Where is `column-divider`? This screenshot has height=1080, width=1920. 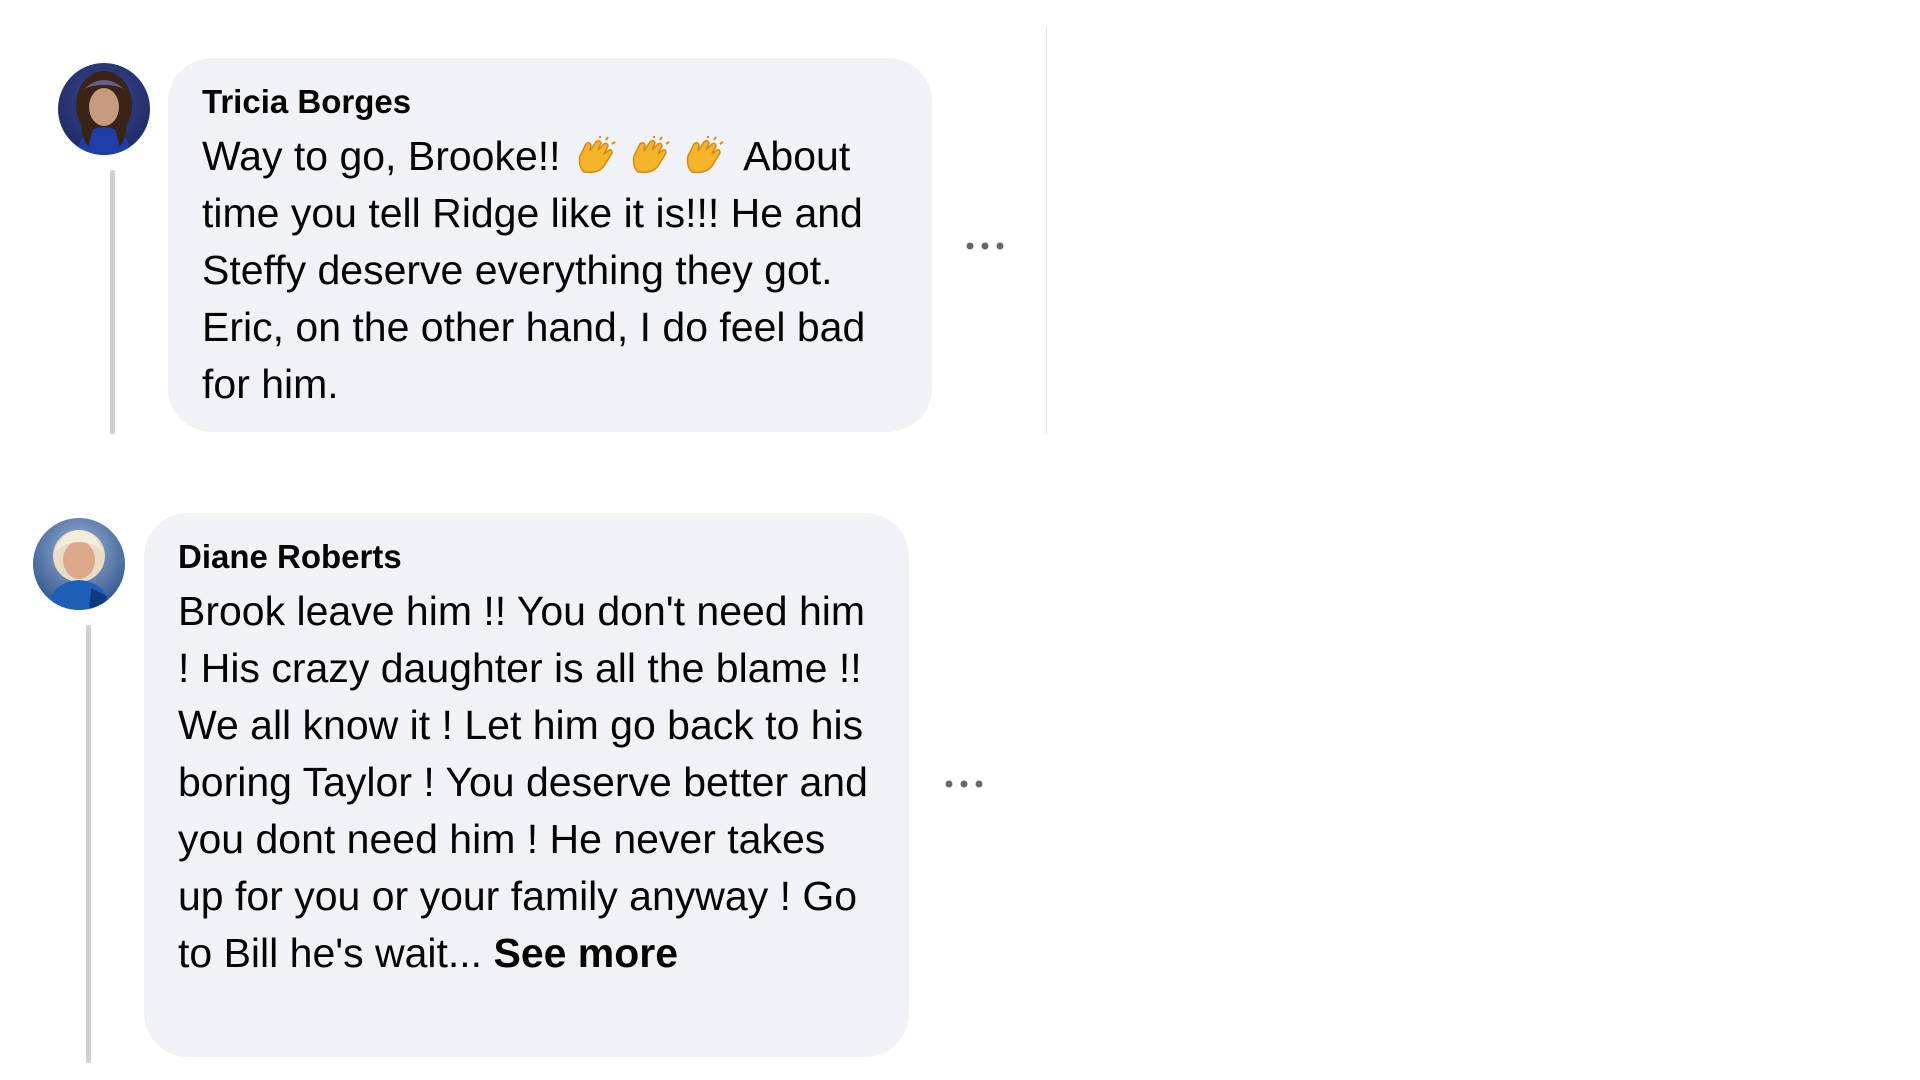 column-divider is located at coordinates (1046, 231).